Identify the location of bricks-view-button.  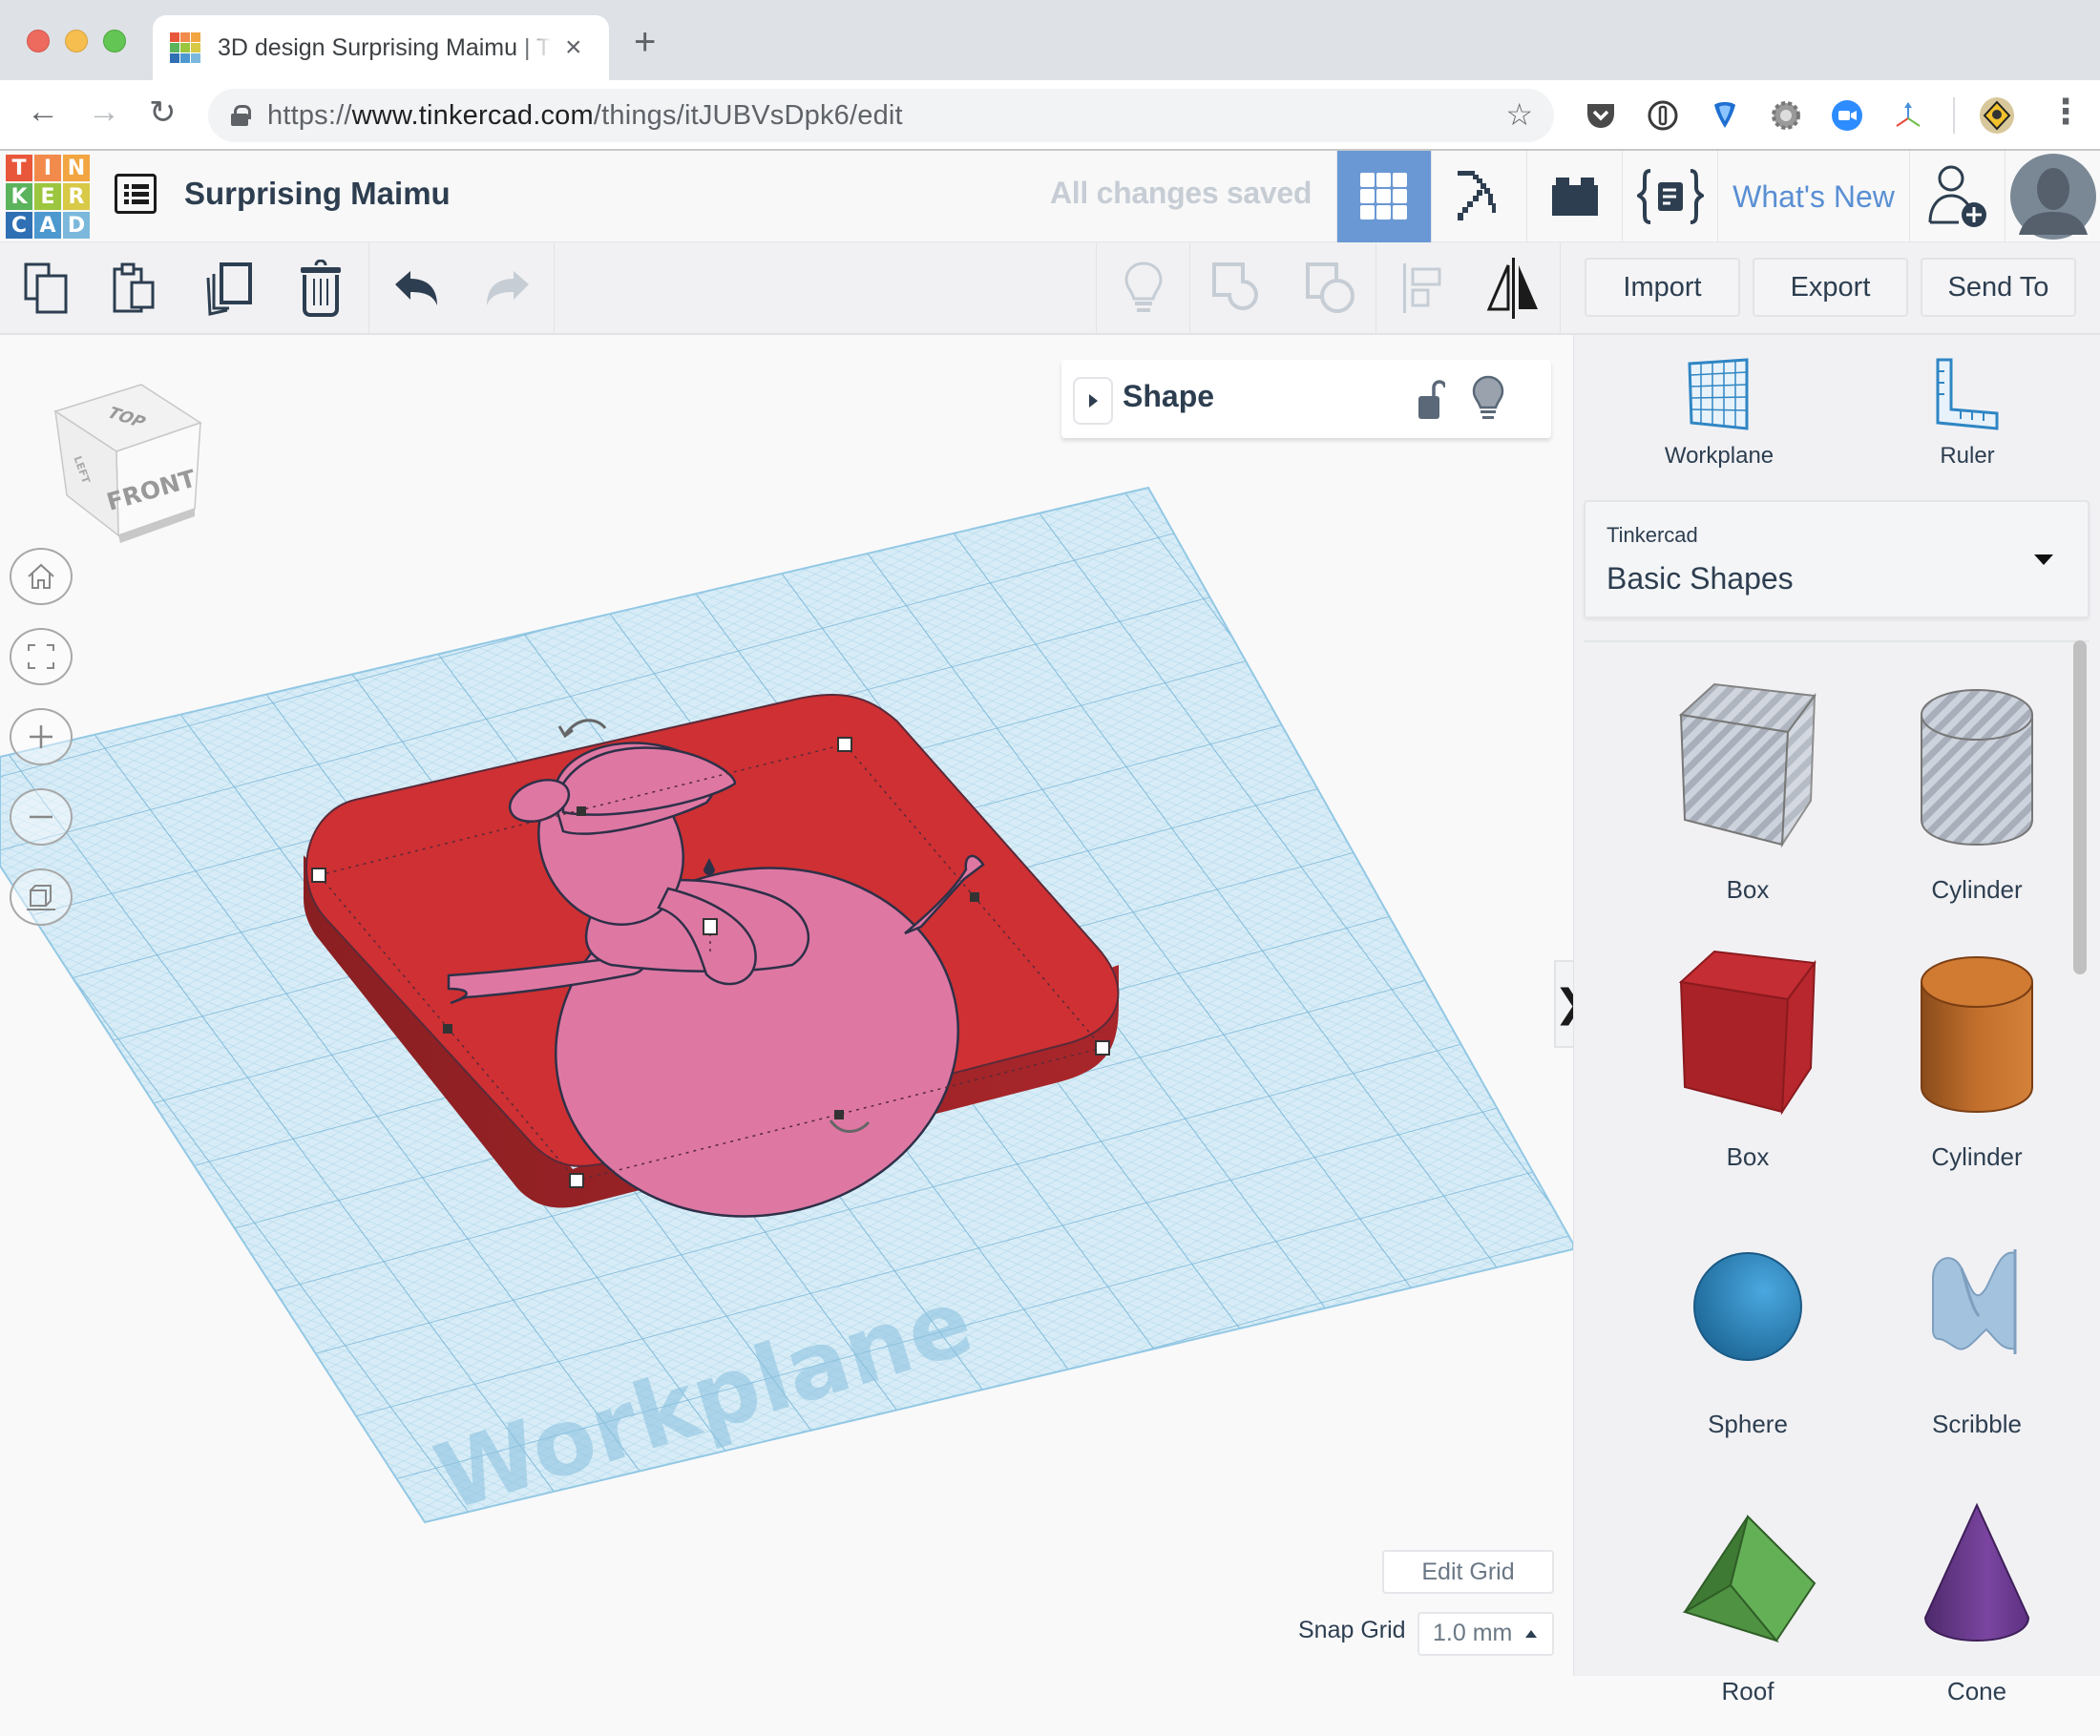
(1574, 196).